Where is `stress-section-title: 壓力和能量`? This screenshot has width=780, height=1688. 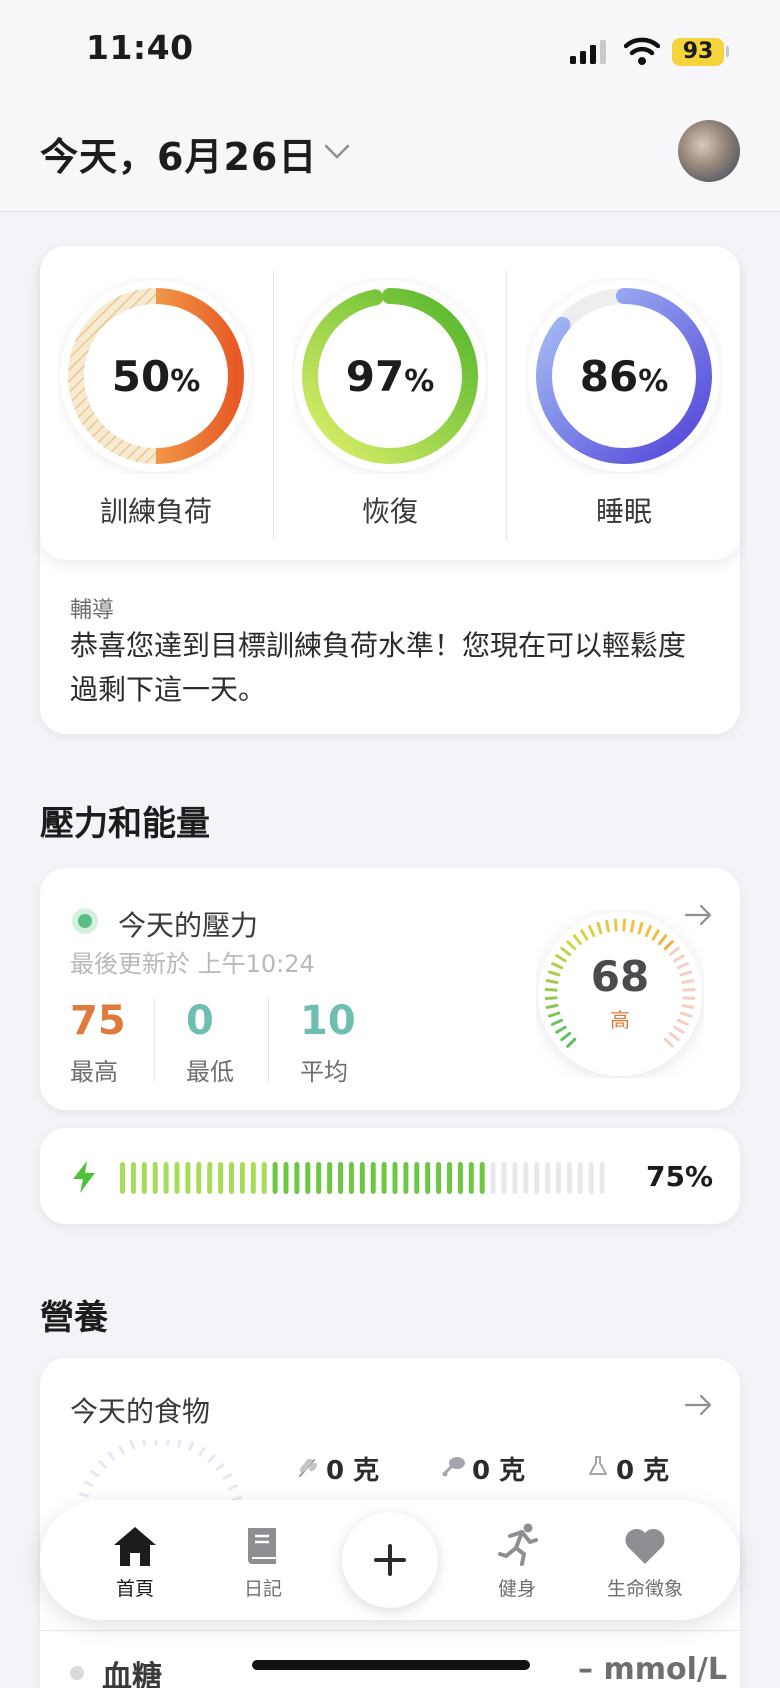
stress-section-title: 壓力和能量 is located at coordinates (125, 824).